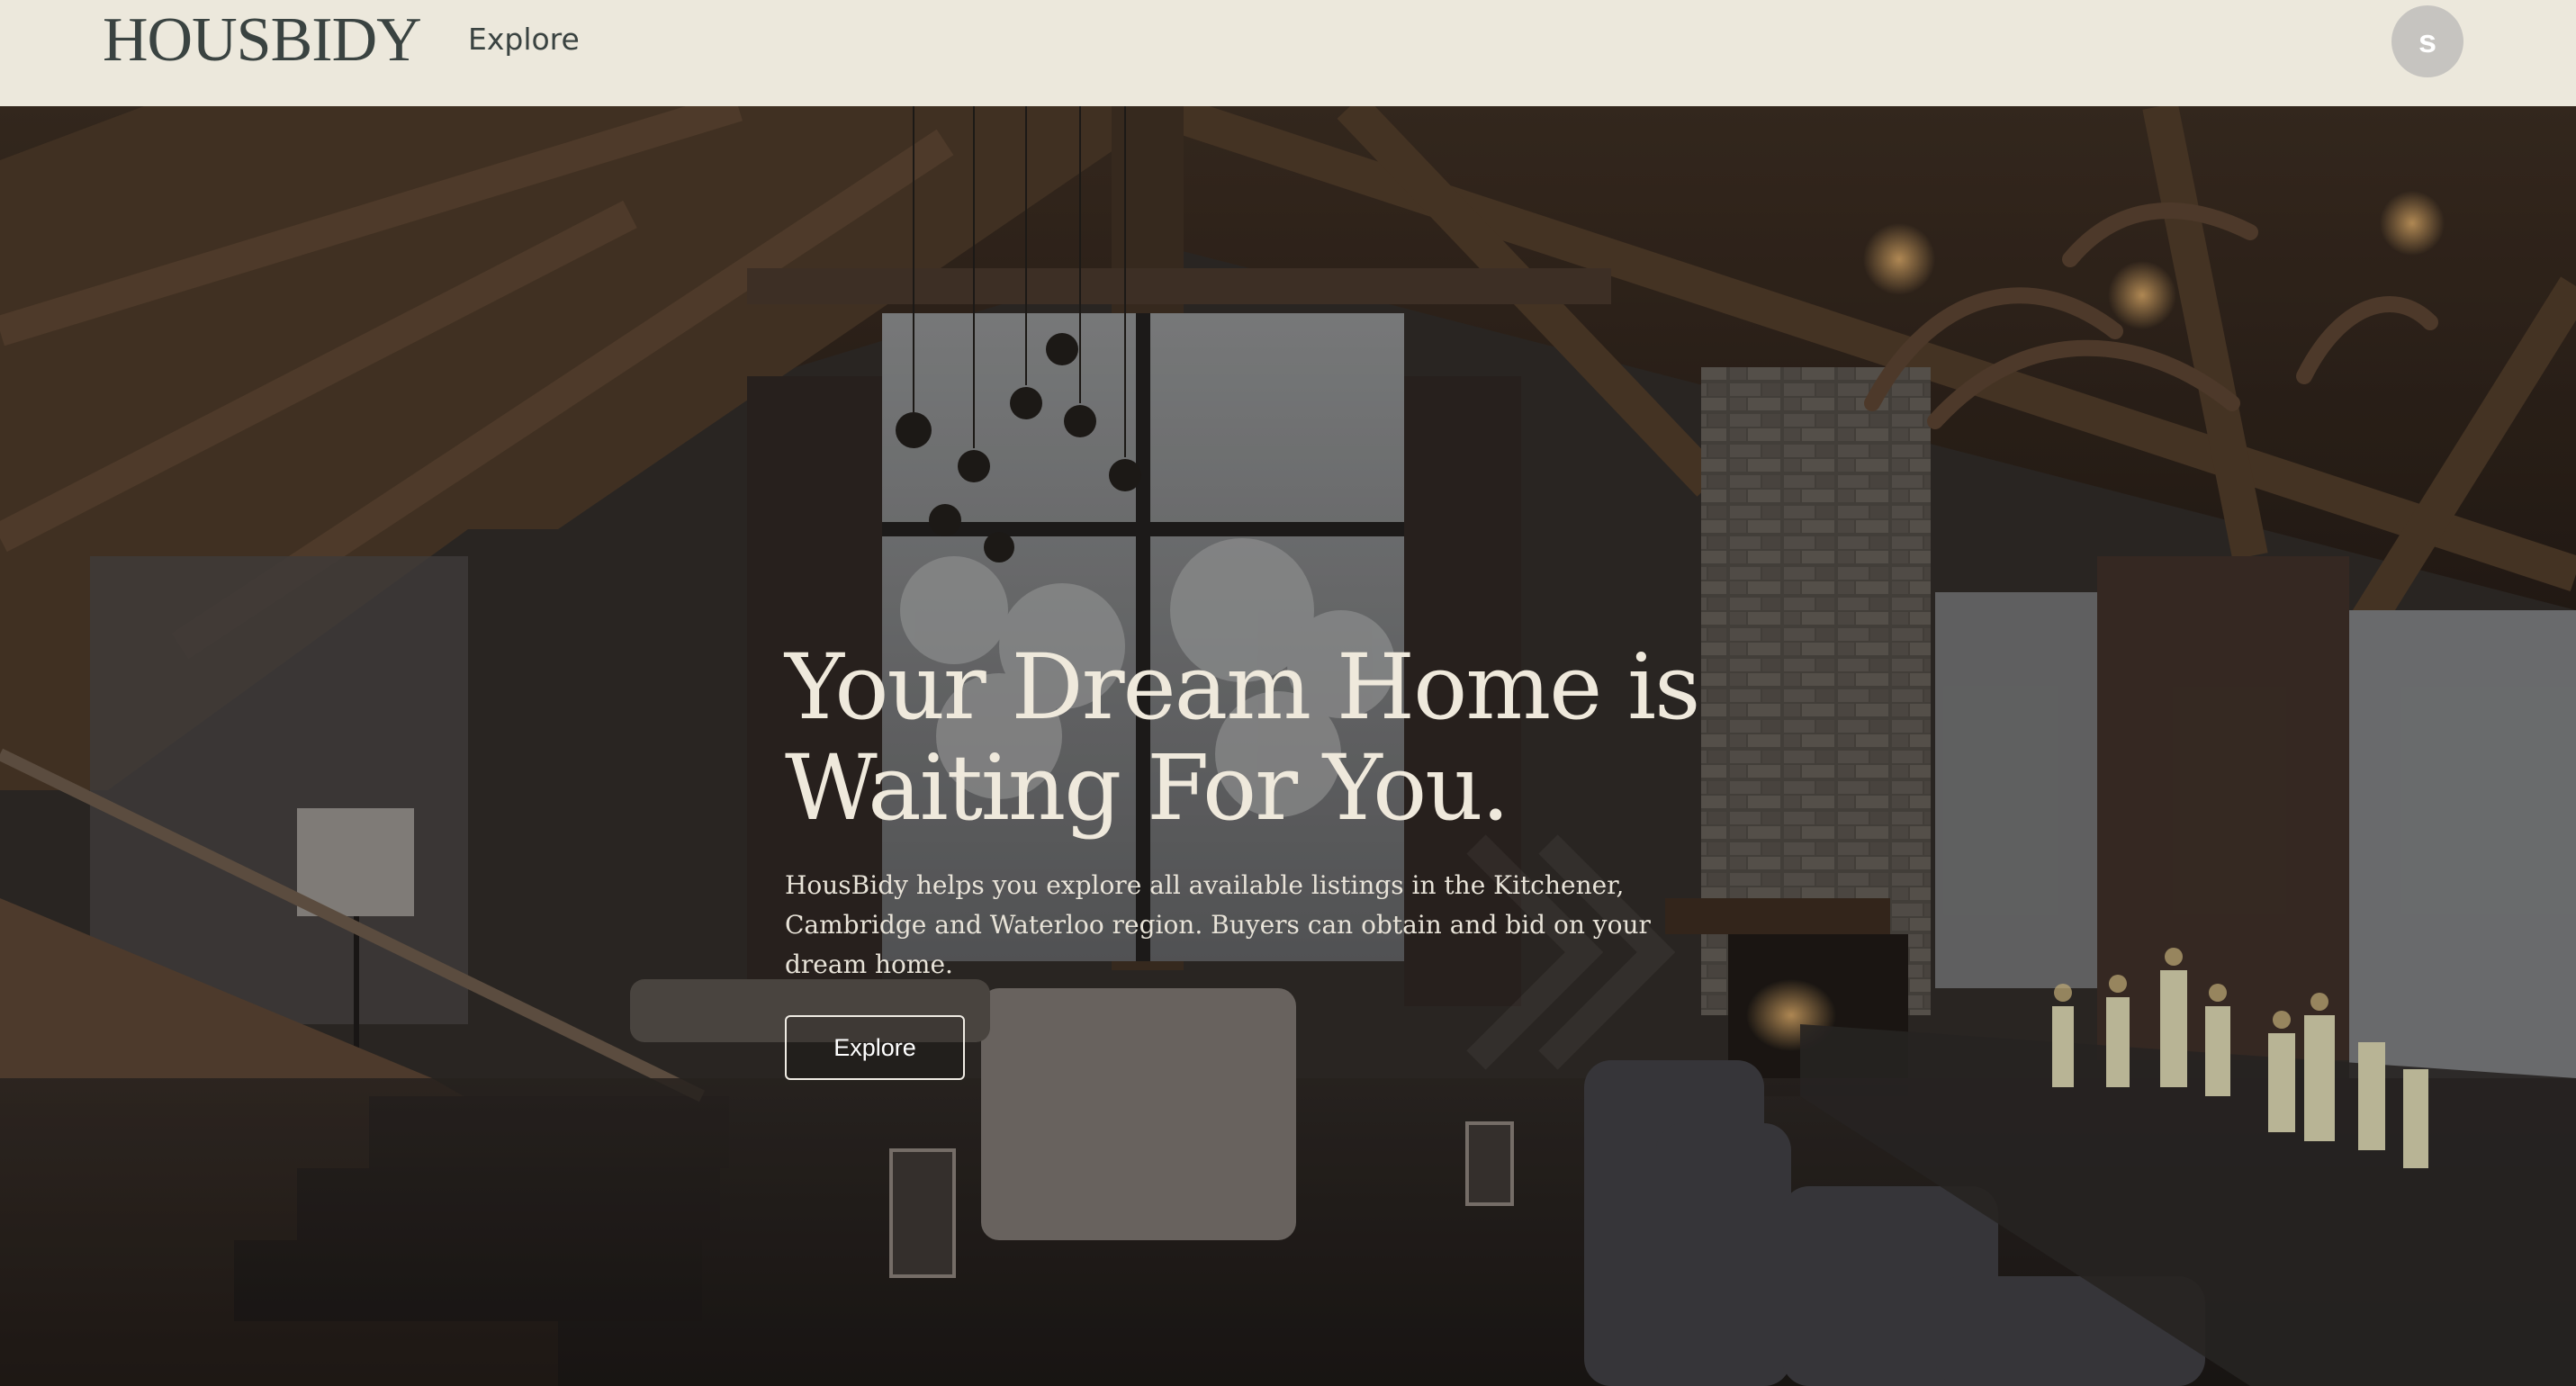 This screenshot has height=1386, width=2576. I want to click on hero-title: Your Dream Home is Waiting For You., so click(1298, 738).